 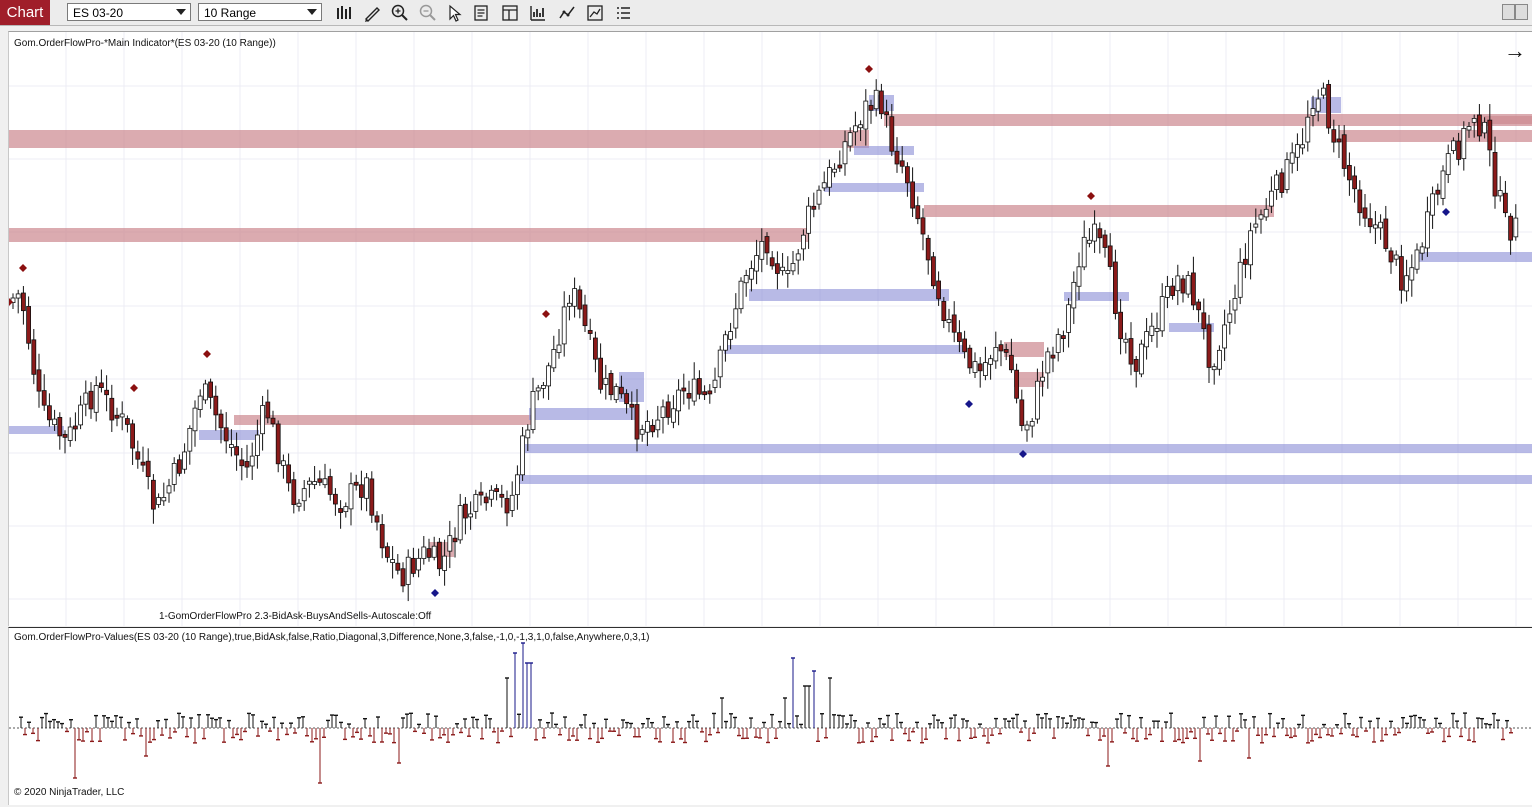 What do you see at coordinates (1515, 51) in the screenshot?
I see `arrow-right-icon: →` at bounding box center [1515, 51].